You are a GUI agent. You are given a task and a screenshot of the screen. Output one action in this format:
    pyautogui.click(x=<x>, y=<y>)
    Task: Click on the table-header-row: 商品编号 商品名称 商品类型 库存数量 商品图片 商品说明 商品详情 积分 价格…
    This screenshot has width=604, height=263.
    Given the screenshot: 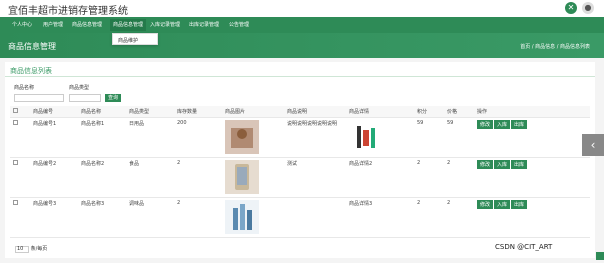 What is the action you would take?
    pyautogui.click(x=300, y=112)
    